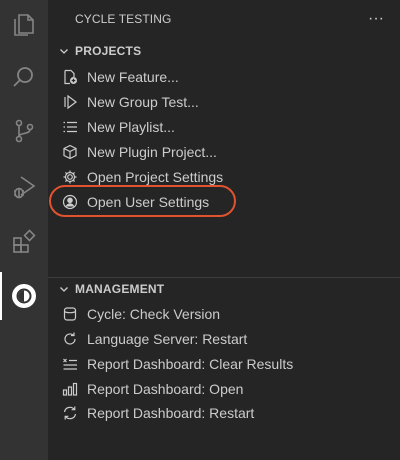 The width and height of the screenshot is (400, 460). Describe the element at coordinates (165, 388) in the screenshot. I see `item-label: Report Dashboard: Open` at that location.